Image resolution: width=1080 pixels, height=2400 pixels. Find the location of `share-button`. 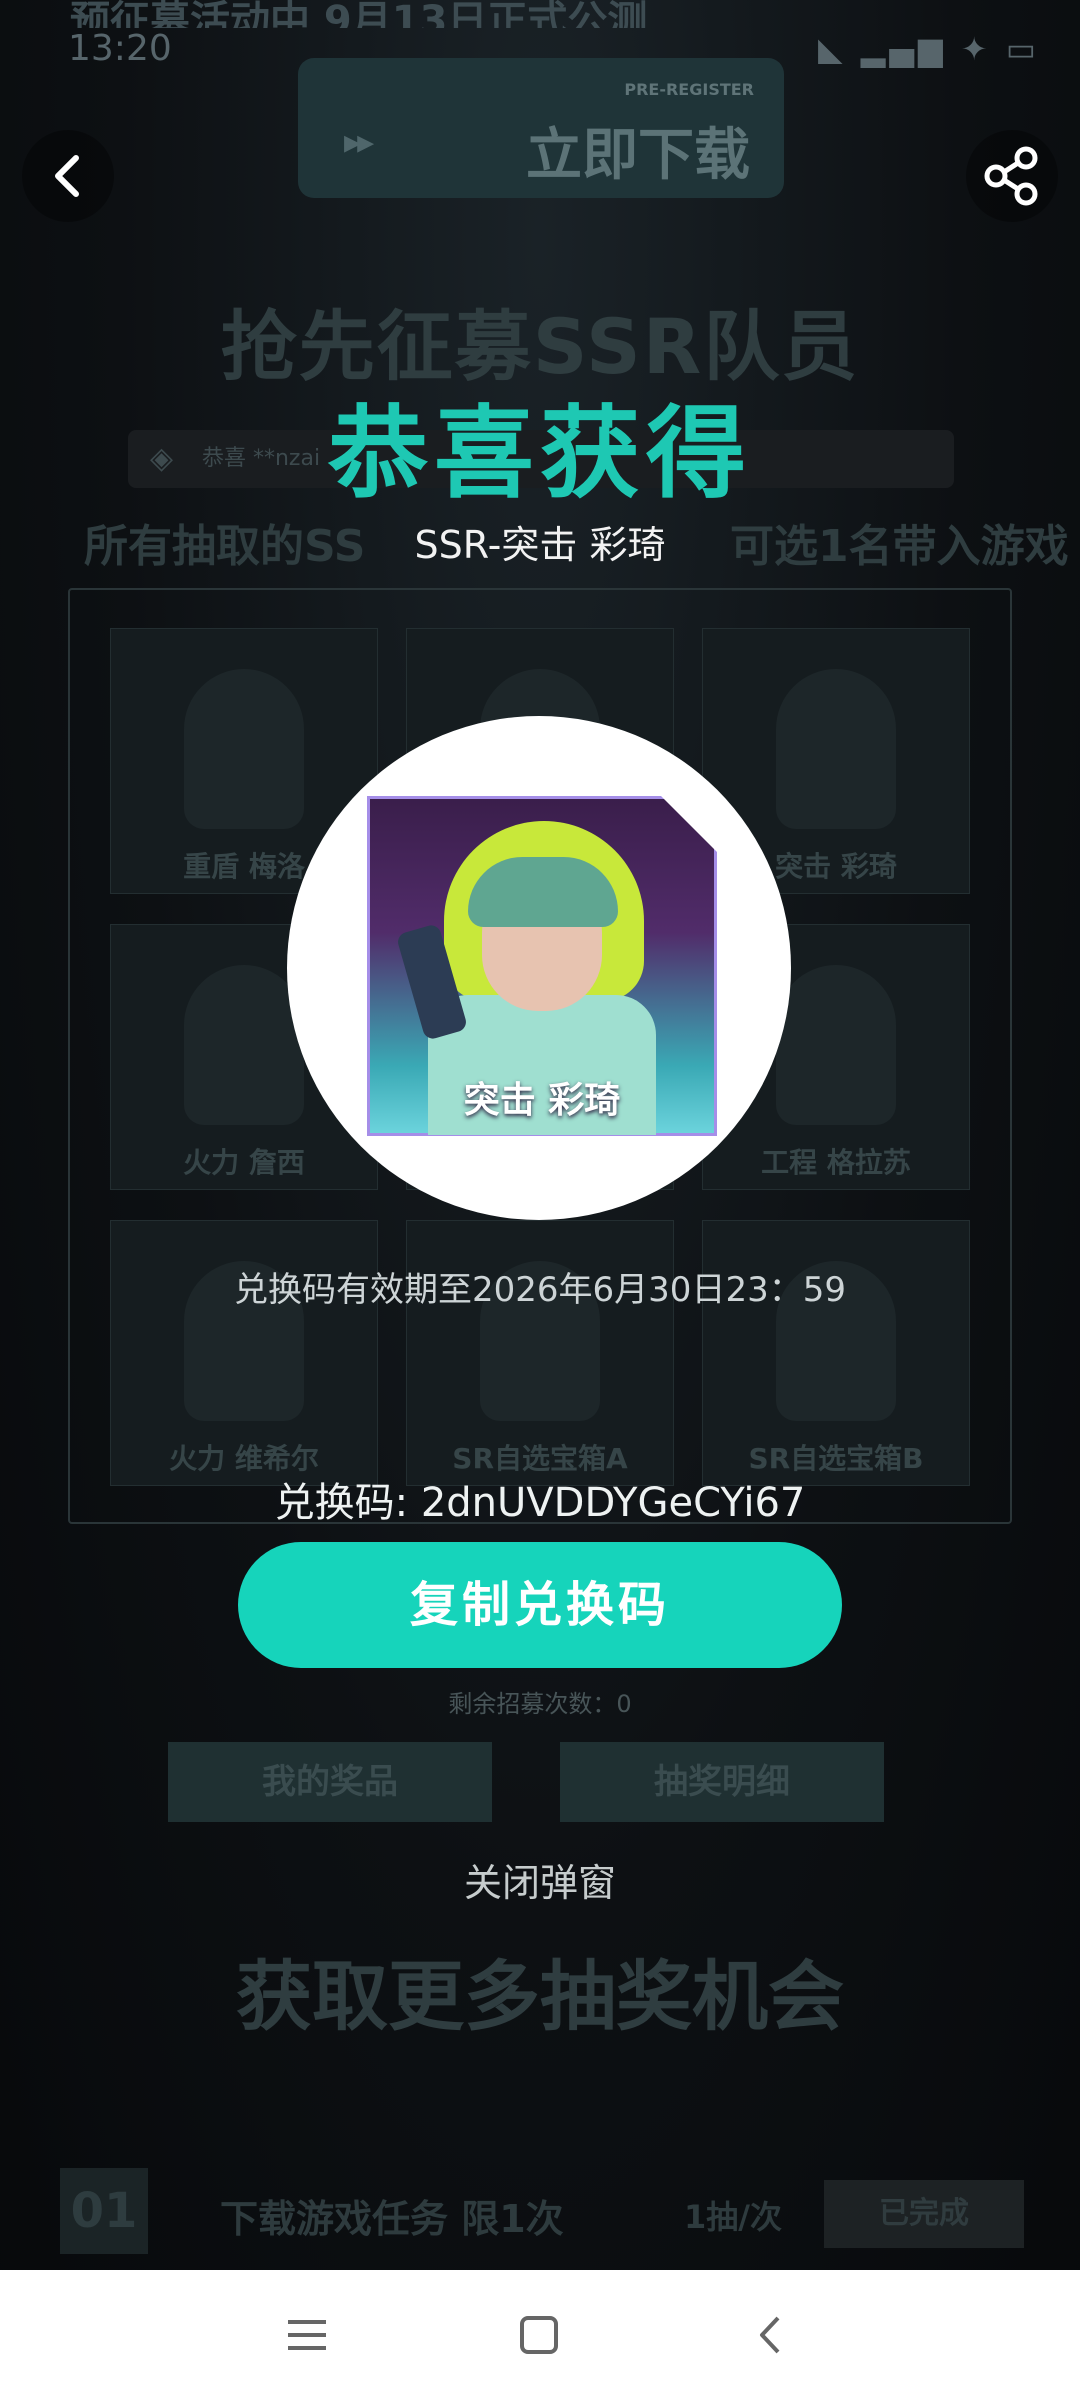

share-button is located at coordinates (1012, 176).